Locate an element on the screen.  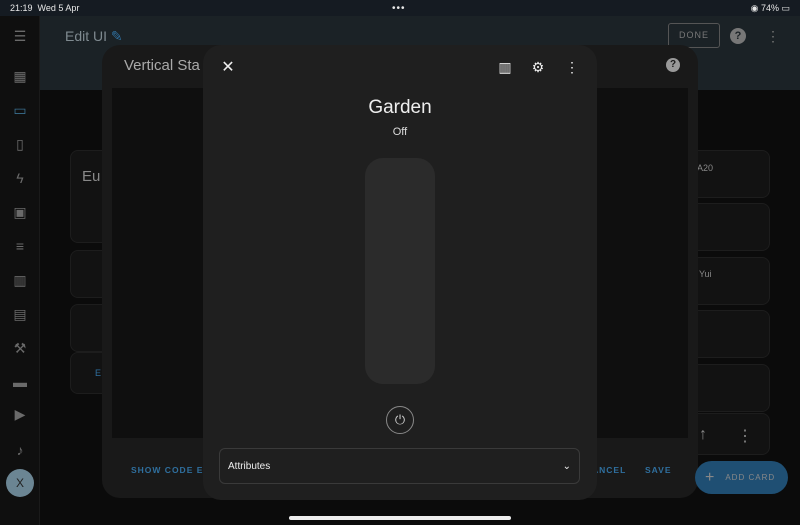
add-card-button: + ADD CARD is located at coordinates (741, 477).